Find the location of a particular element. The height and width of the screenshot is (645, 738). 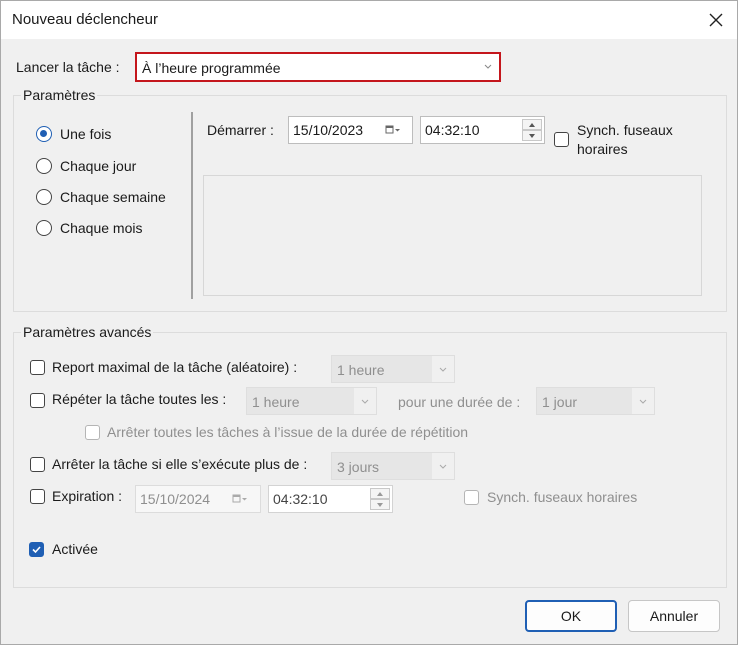

expiration-date-picker: 15/10/2024 is located at coordinates (198, 499).